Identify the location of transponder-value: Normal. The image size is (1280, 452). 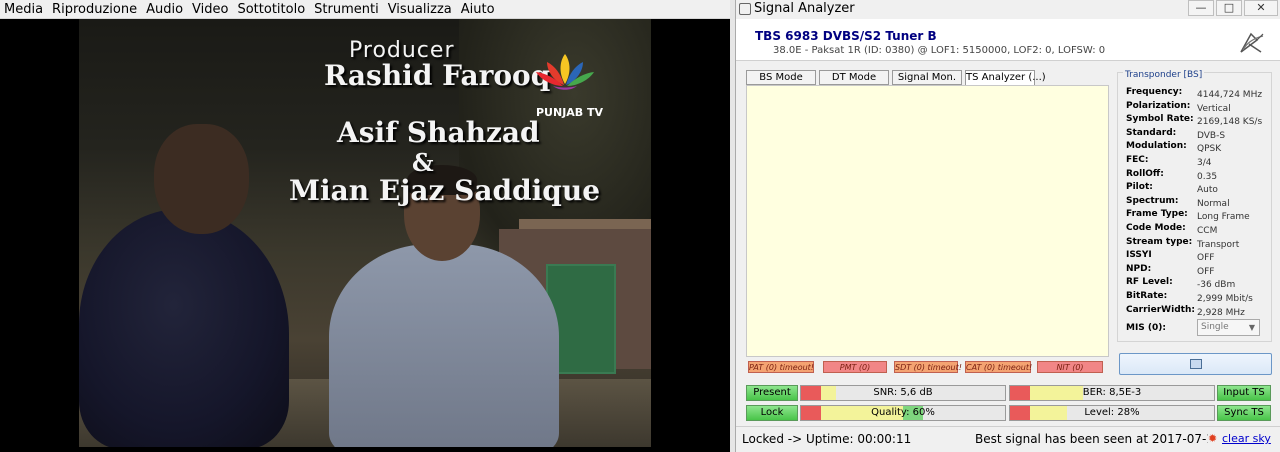
(1213, 203).